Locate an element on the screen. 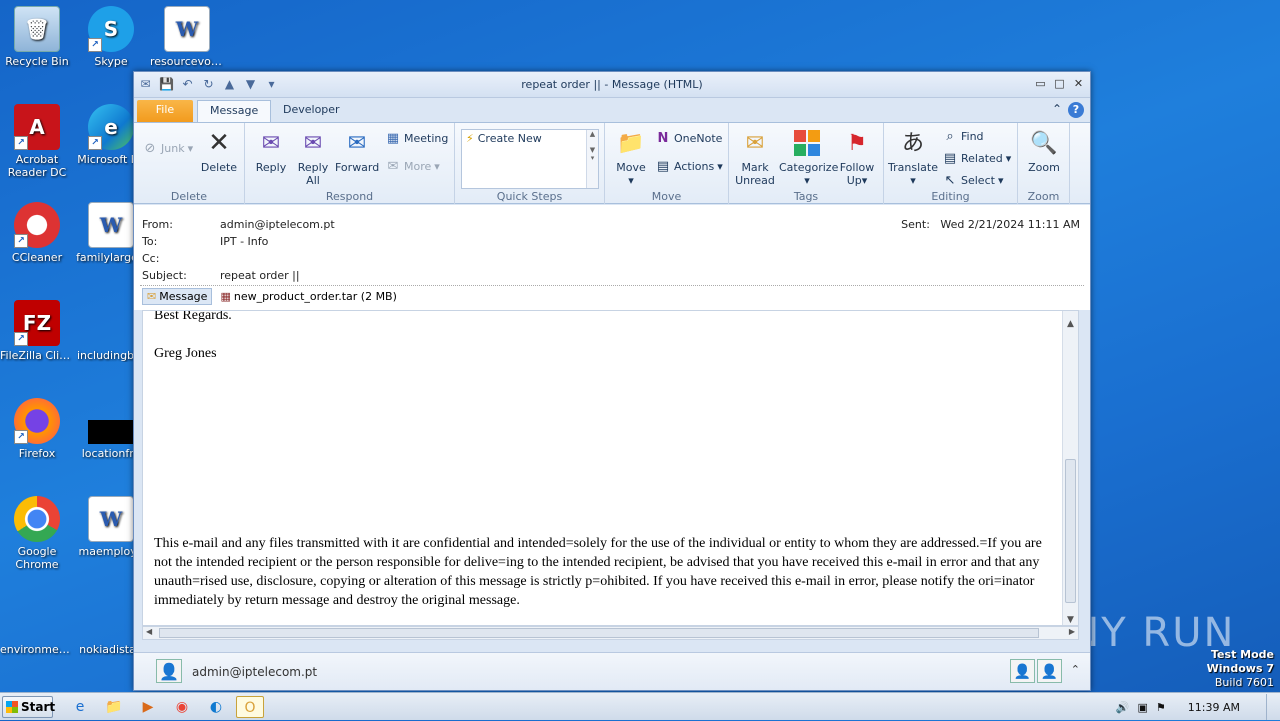 The height and width of the screenshot is (721, 1280). outlook-taskbar-icon: O is located at coordinates (250, 707).